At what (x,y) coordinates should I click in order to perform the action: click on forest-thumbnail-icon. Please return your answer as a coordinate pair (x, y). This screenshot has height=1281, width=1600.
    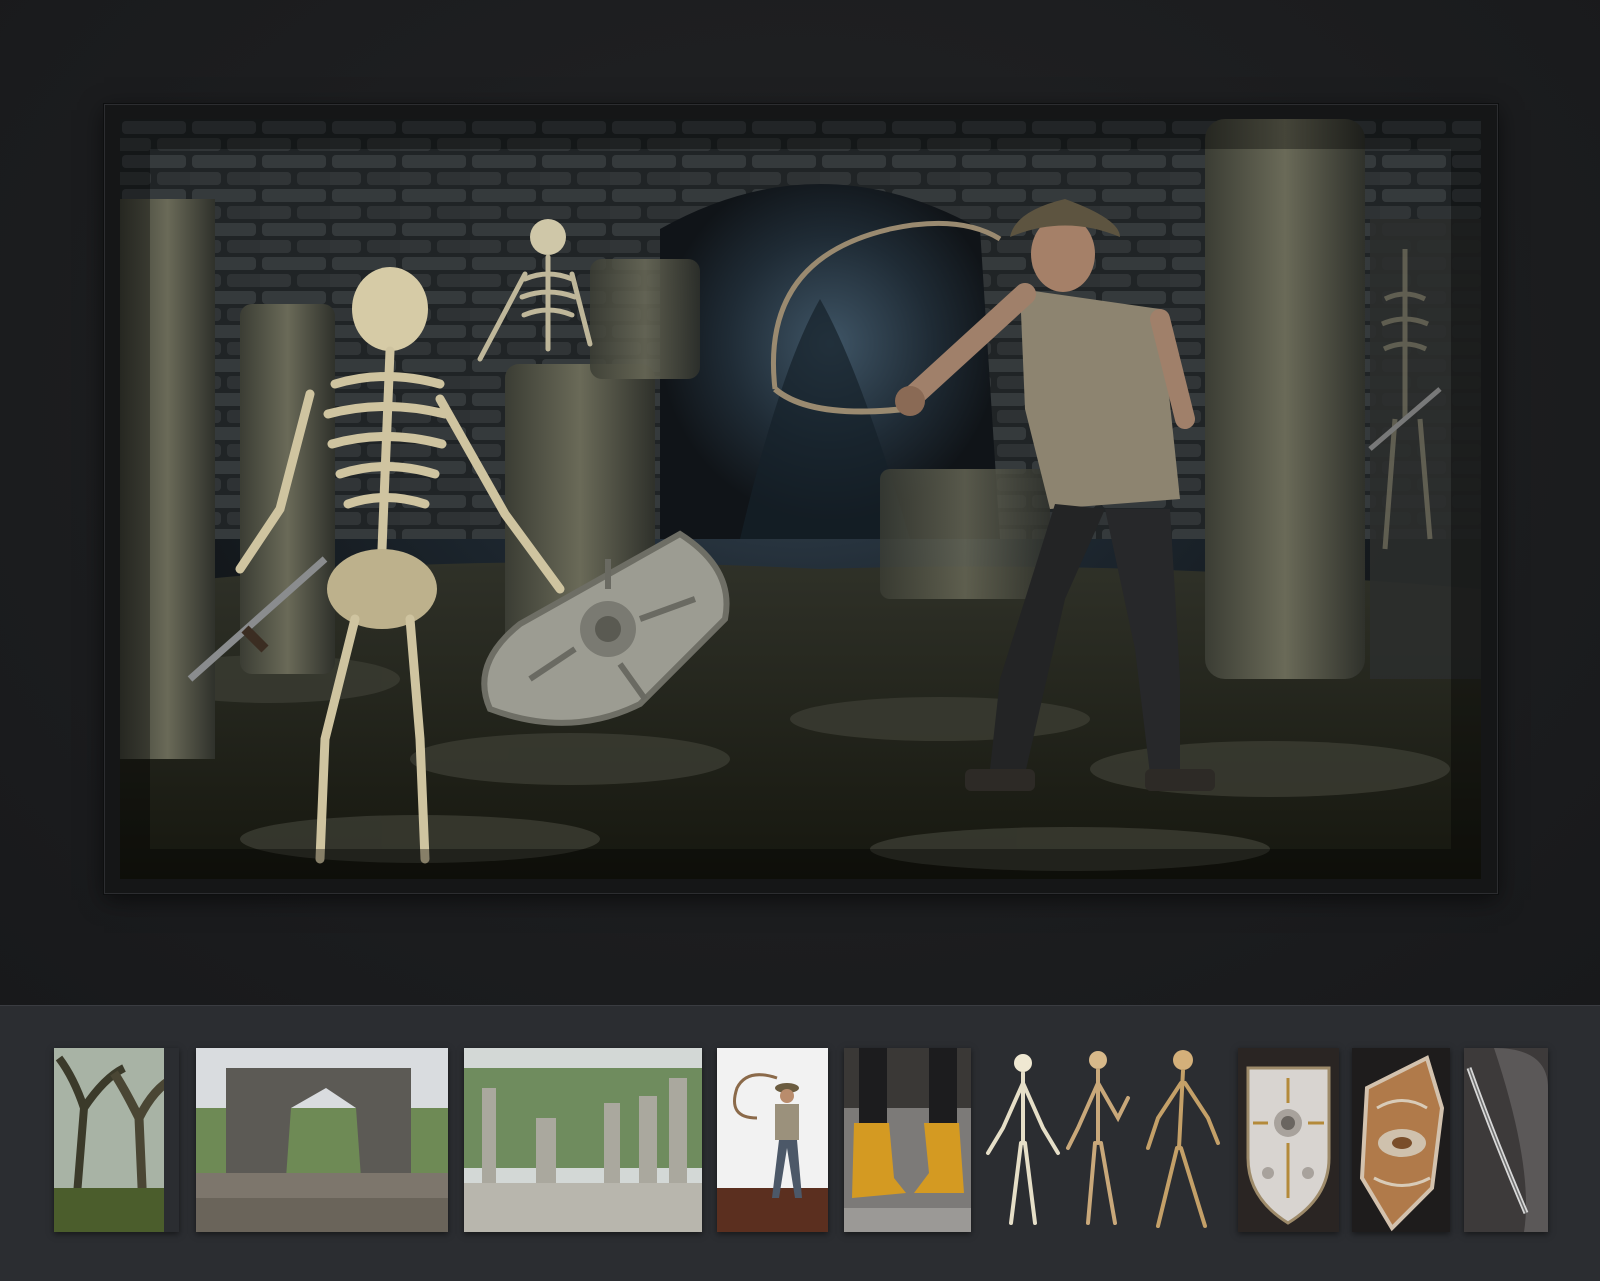
    Looking at the image, I should click on (116, 1140).